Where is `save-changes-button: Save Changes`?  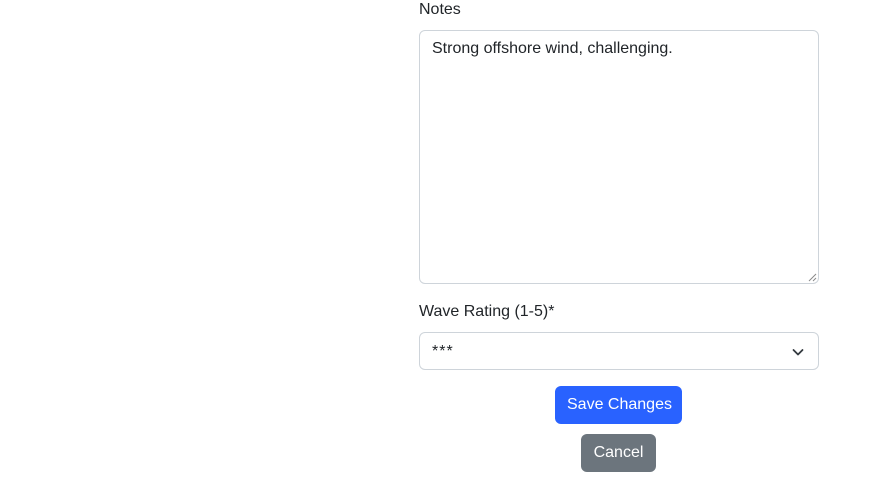 save-changes-button: Save Changes is located at coordinates (618, 405).